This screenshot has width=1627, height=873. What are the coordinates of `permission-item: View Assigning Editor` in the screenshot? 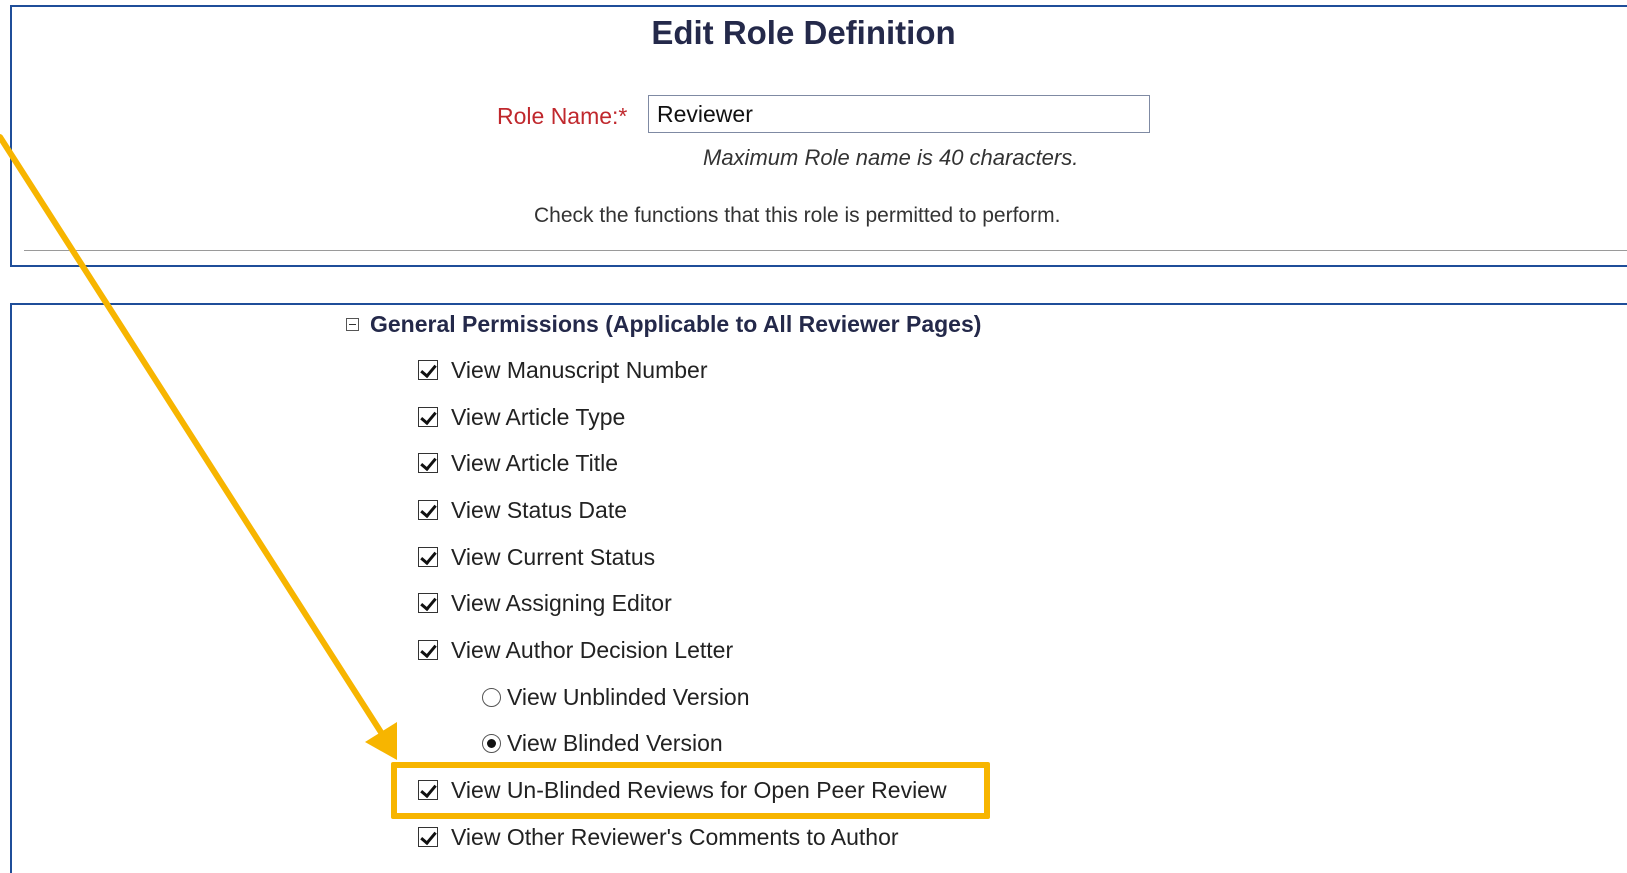 It's located at (545, 603).